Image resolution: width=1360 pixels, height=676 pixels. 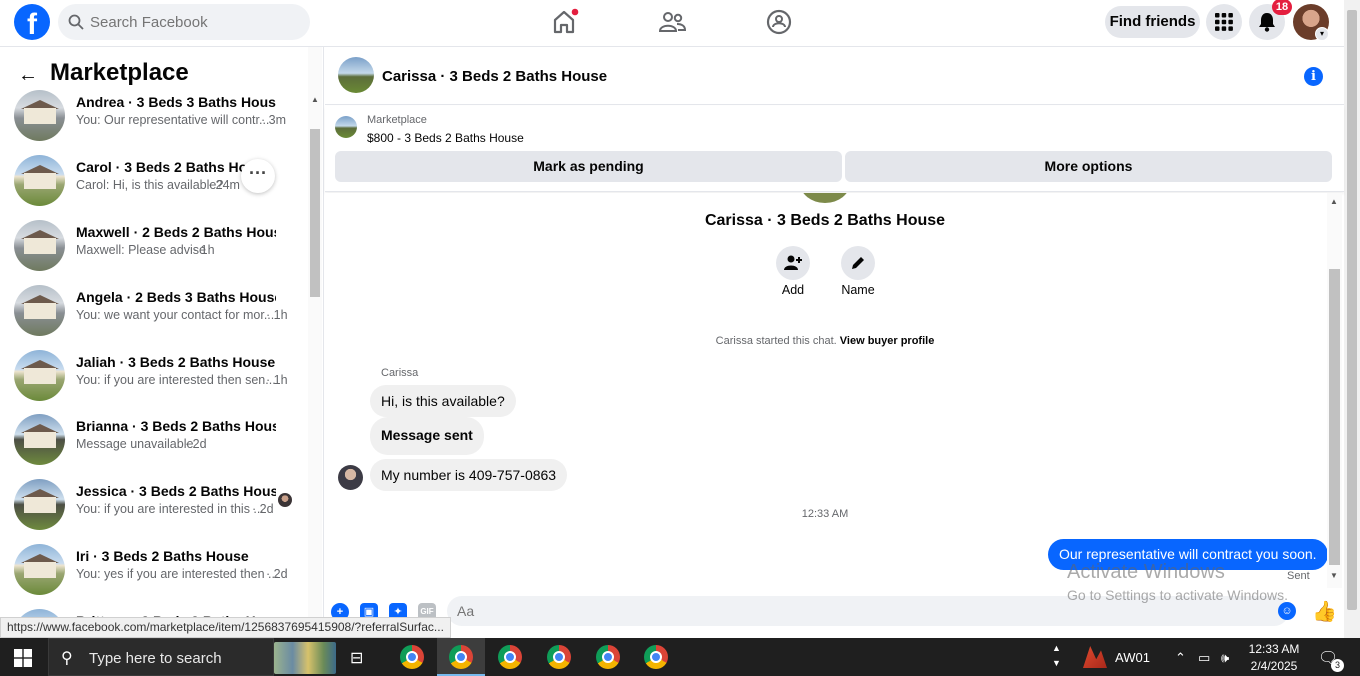 I want to click on menu-button, so click(x=1224, y=22).